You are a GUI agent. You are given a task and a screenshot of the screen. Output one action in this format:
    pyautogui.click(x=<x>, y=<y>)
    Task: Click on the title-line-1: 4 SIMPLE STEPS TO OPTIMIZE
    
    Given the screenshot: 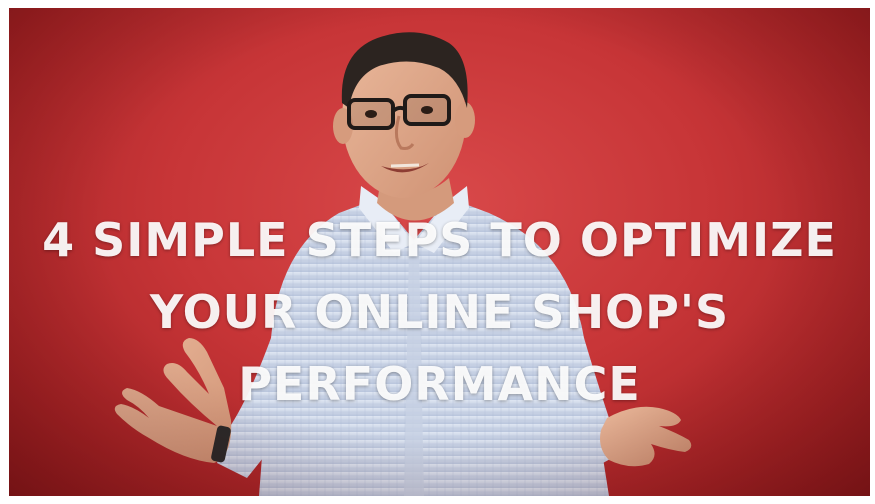 What is the action you would take?
    pyautogui.click(x=439, y=240)
    